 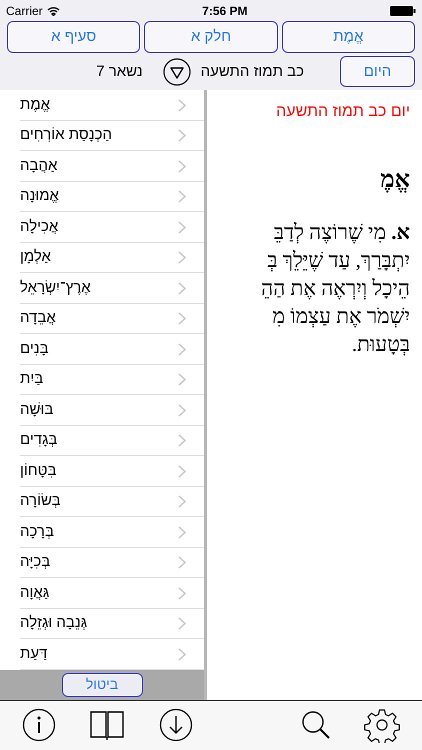 What do you see at coordinates (53, 11) in the screenshot?
I see `wifi-icon` at bounding box center [53, 11].